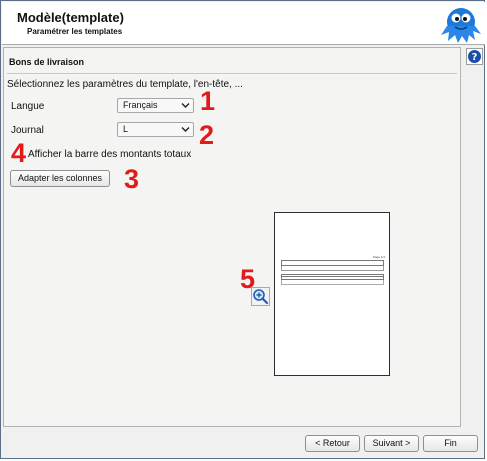 Image resolution: width=487 pixels, height=461 pixels. Describe the element at coordinates (155, 129) in the screenshot. I see `journal-select: L` at that location.